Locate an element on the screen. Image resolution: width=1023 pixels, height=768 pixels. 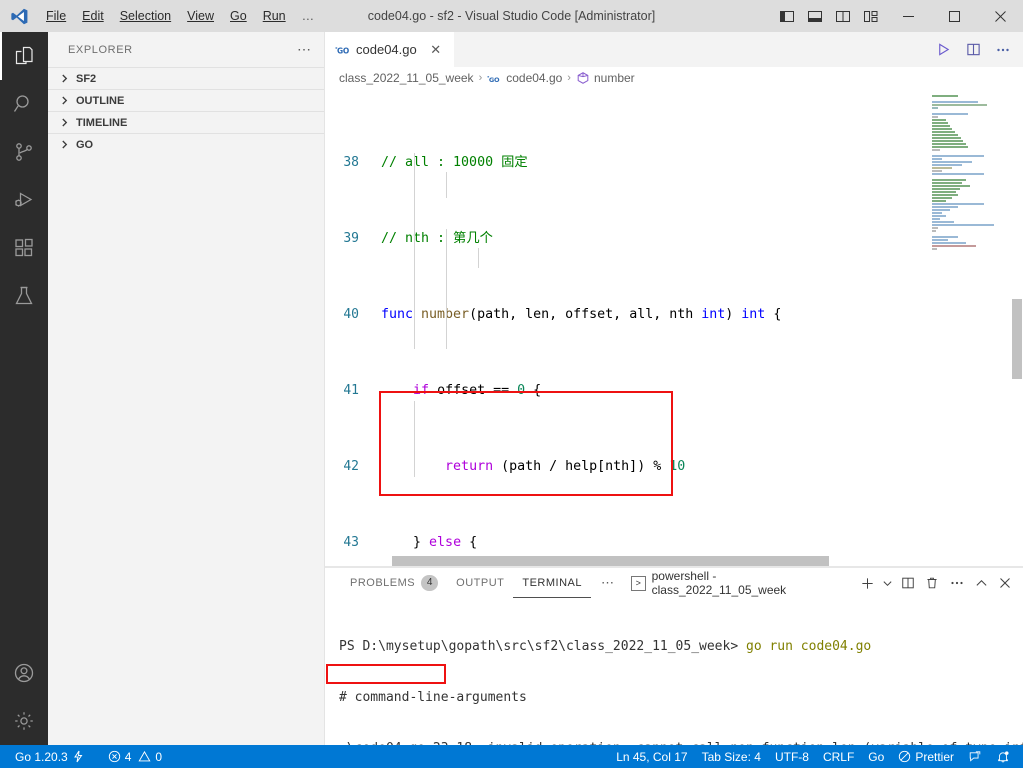
editor-minimap is located at coordinates (967, 328).